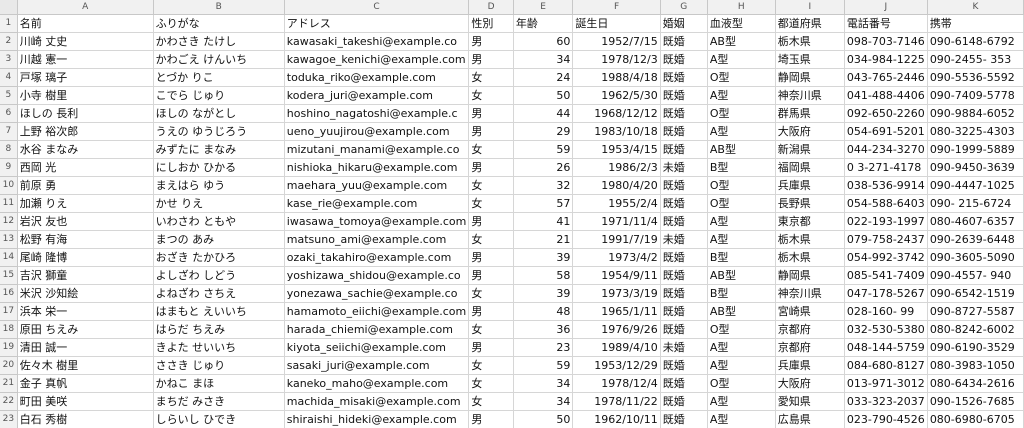 The height and width of the screenshot is (428, 1024). What do you see at coordinates (491, 257) in the screenshot?
I see `cell-d14: 男` at bounding box center [491, 257].